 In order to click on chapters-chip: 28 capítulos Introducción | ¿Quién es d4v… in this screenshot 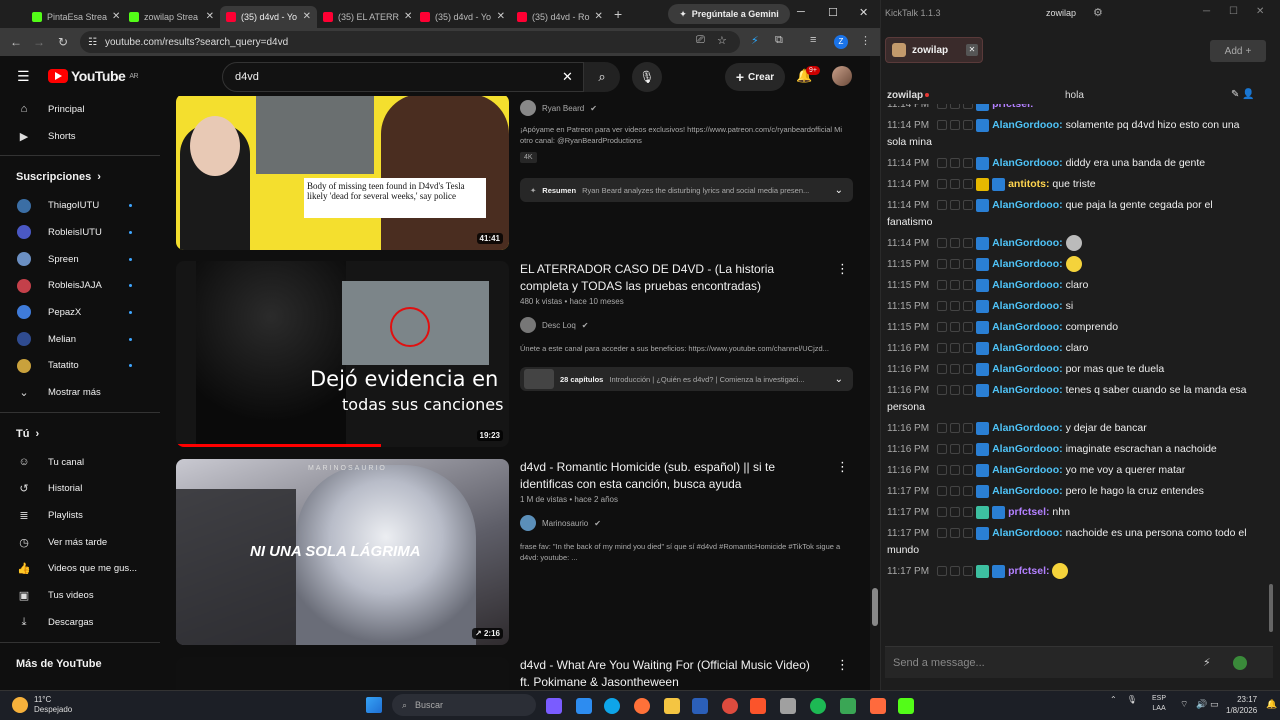, I will do `click(686, 379)`.